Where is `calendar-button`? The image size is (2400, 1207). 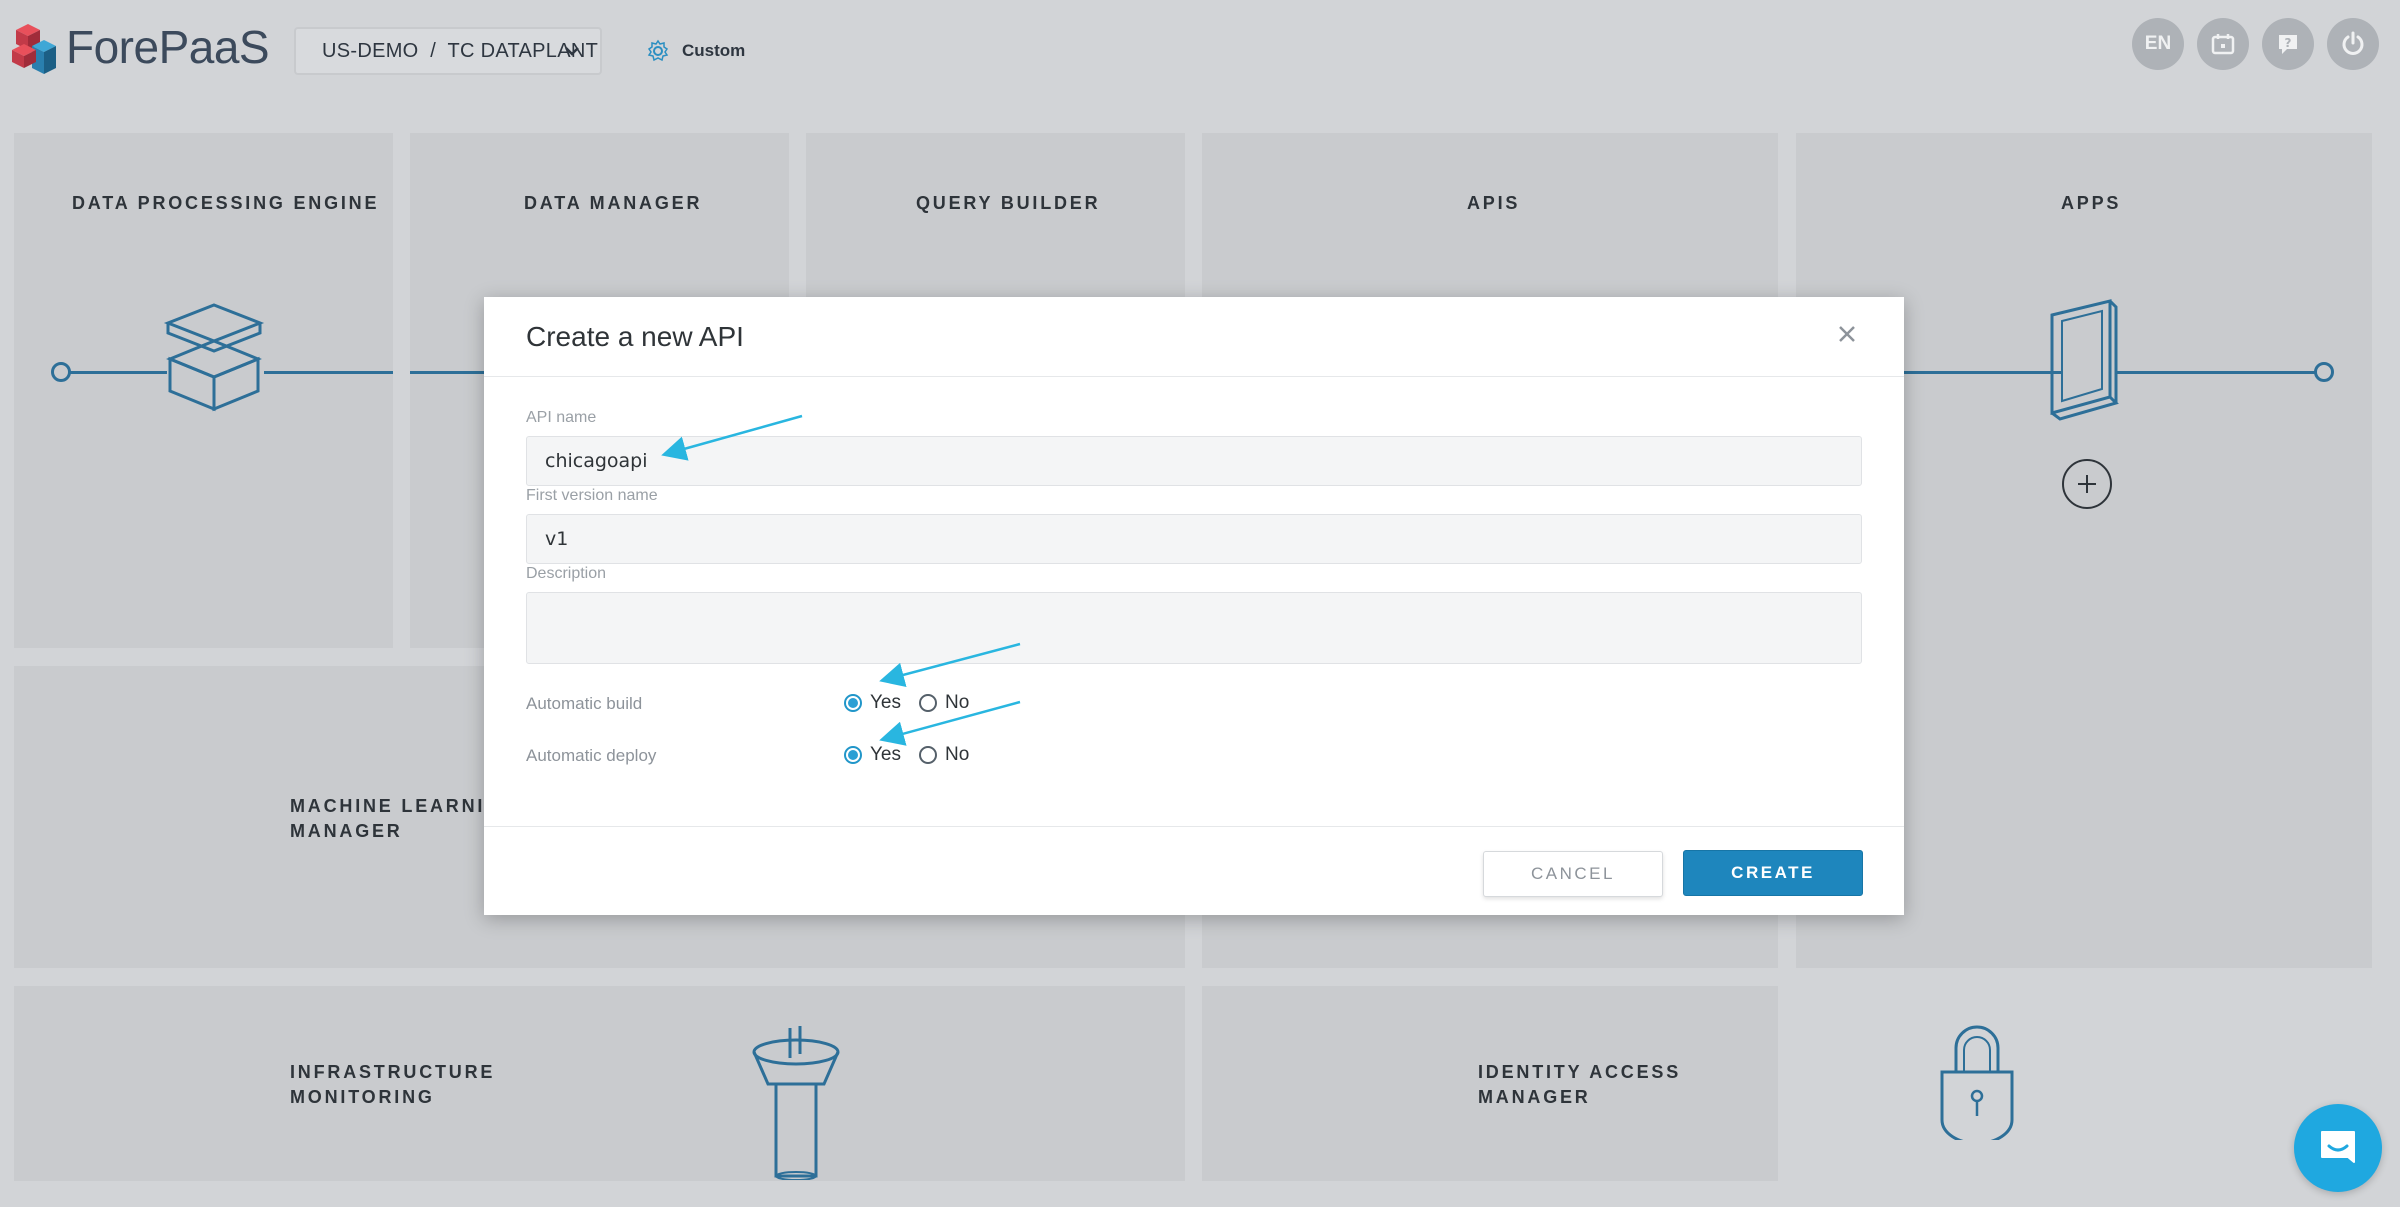 calendar-button is located at coordinates (2223, 44).